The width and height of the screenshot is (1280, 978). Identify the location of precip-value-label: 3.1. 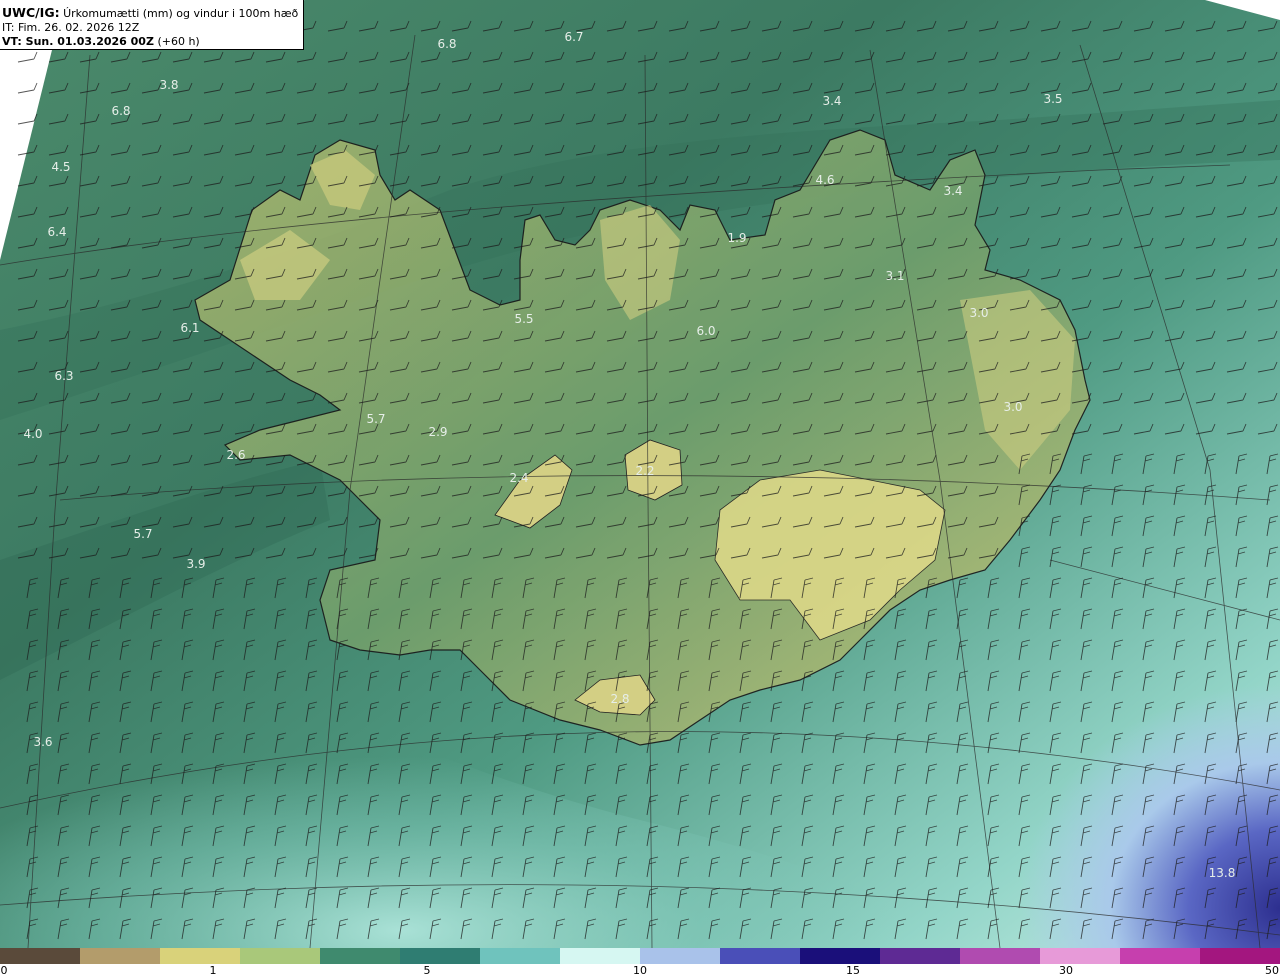
(894, 276).